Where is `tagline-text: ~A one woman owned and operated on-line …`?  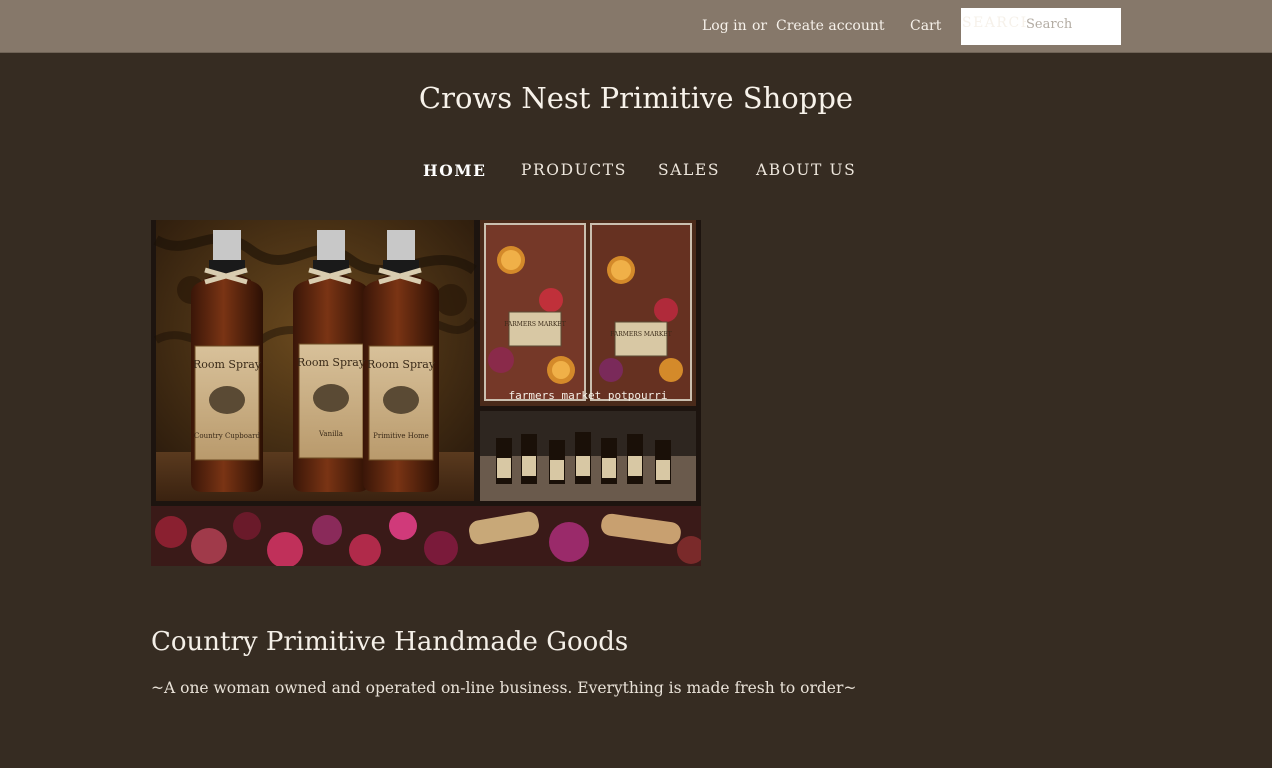 tagline-text: ~A one woman owned and operated on-line … is located at coordinates (504, 688).